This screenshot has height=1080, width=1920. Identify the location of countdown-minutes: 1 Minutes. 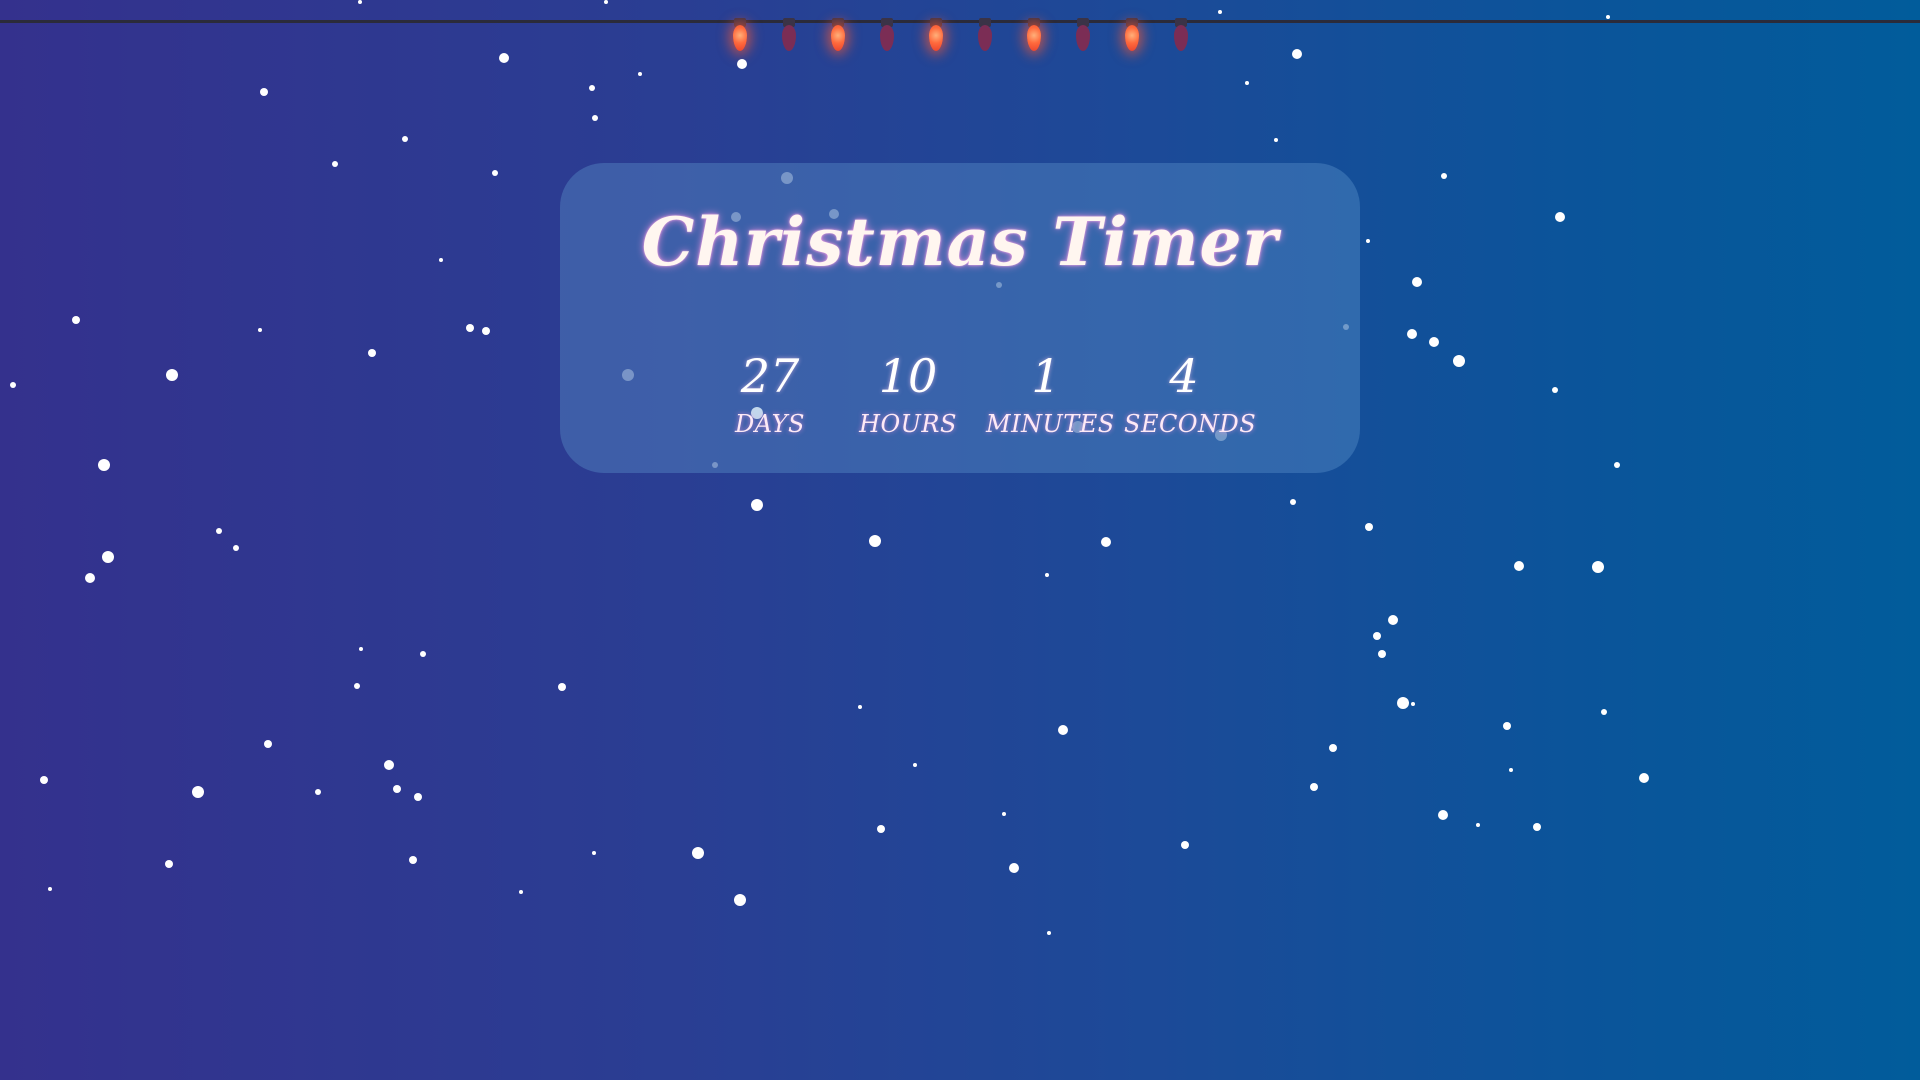
(1050, 393).